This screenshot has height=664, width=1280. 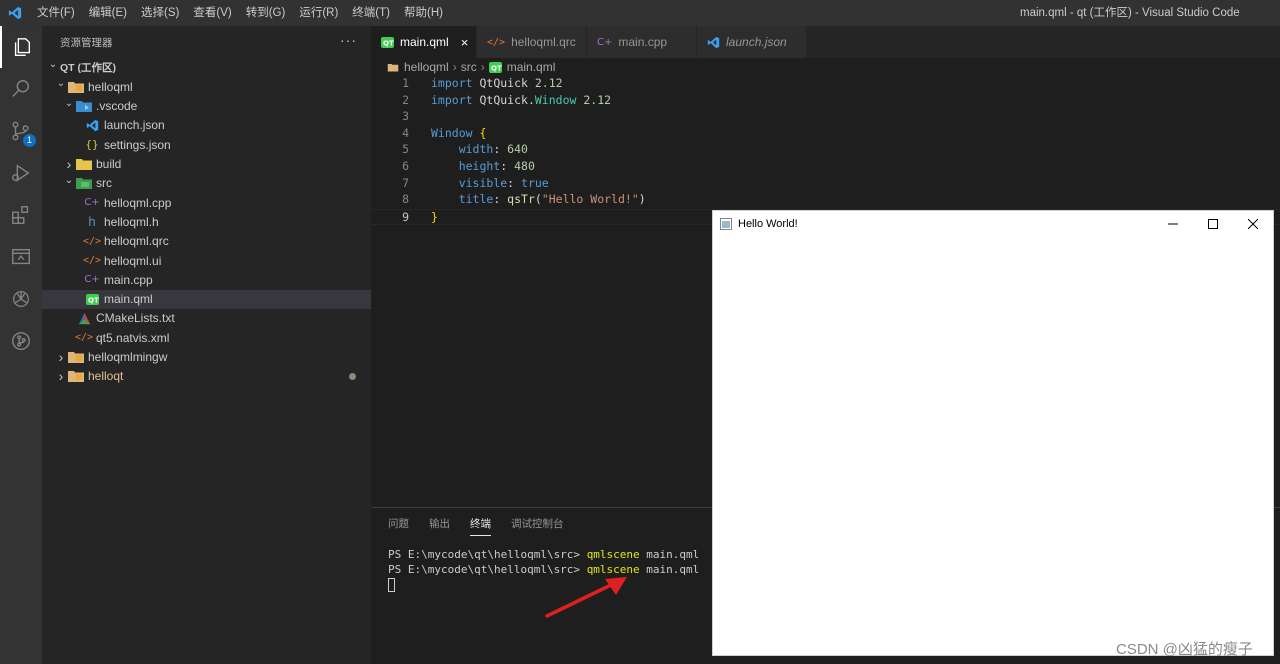 I want to click on code-token: :, so click(x=507, y=166).